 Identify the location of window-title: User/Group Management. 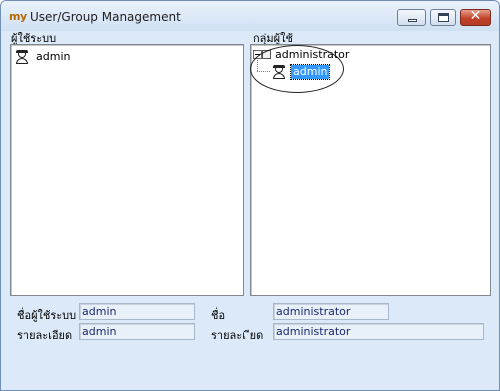
(105, 17).